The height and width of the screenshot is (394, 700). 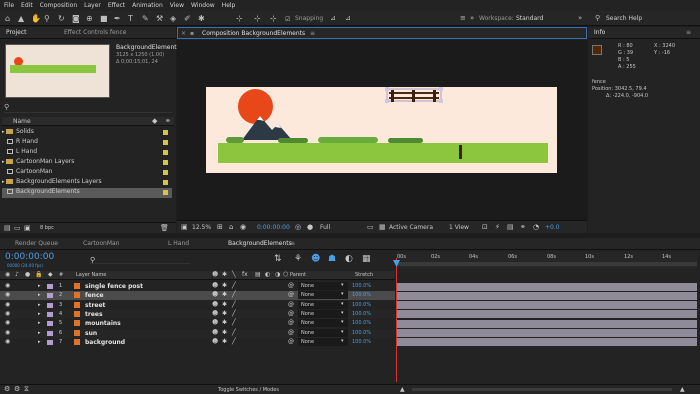 I want to click on project-item-cartoonman: CartoonMan, so click(x=87, y=173).